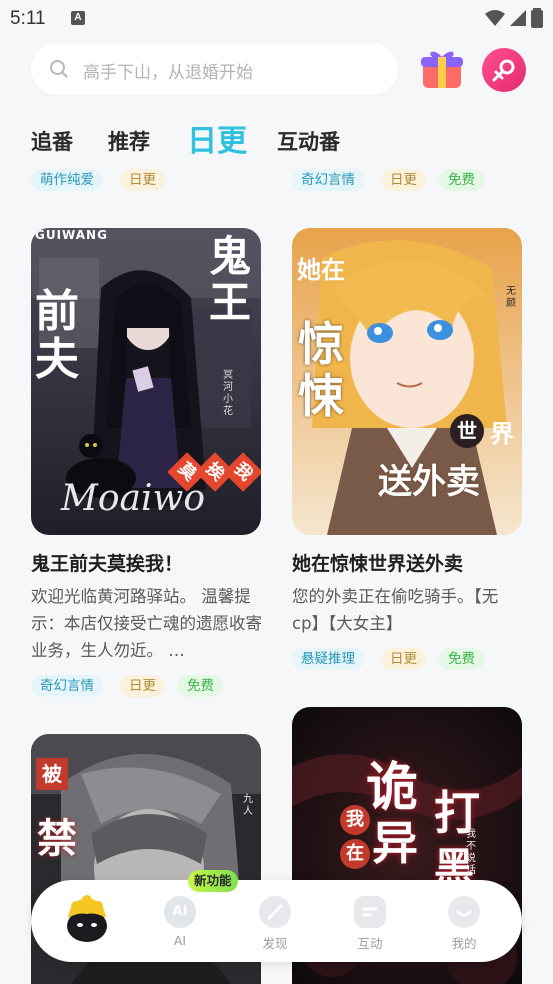  I want to click on category-tabs: 追番 推荐 日更 互动番, so click(291, 140).